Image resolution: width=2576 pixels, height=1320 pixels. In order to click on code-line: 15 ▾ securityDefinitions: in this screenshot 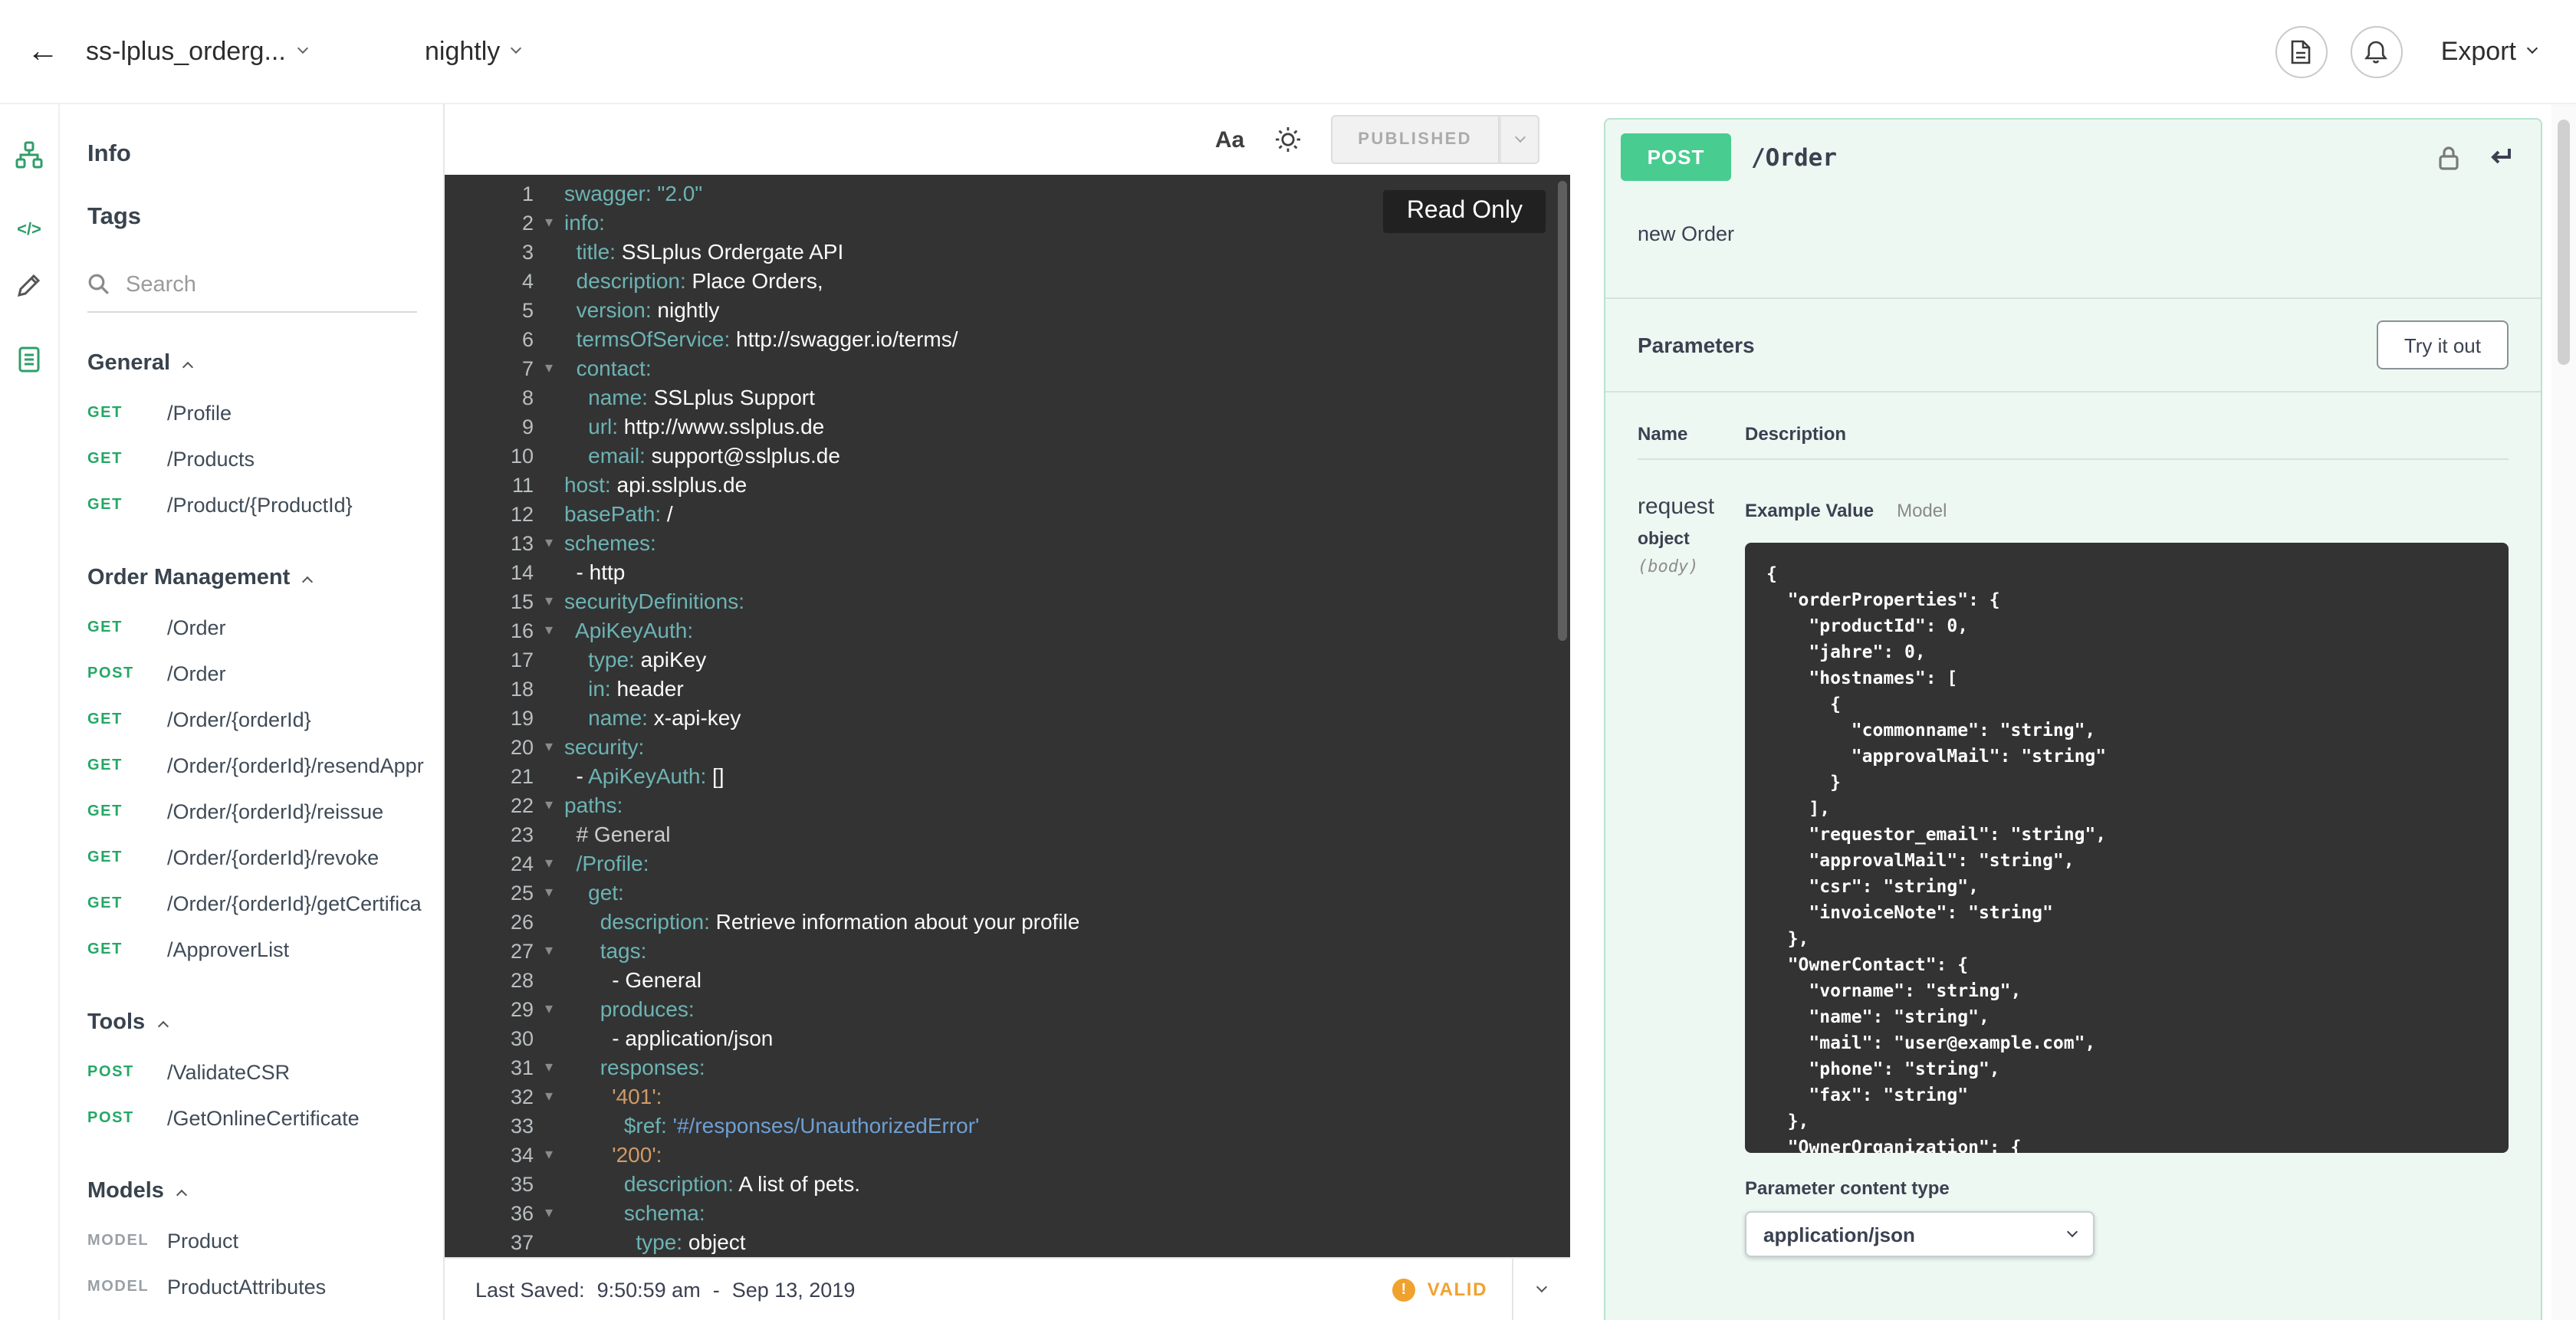, I will do `click(1008, 601)`.